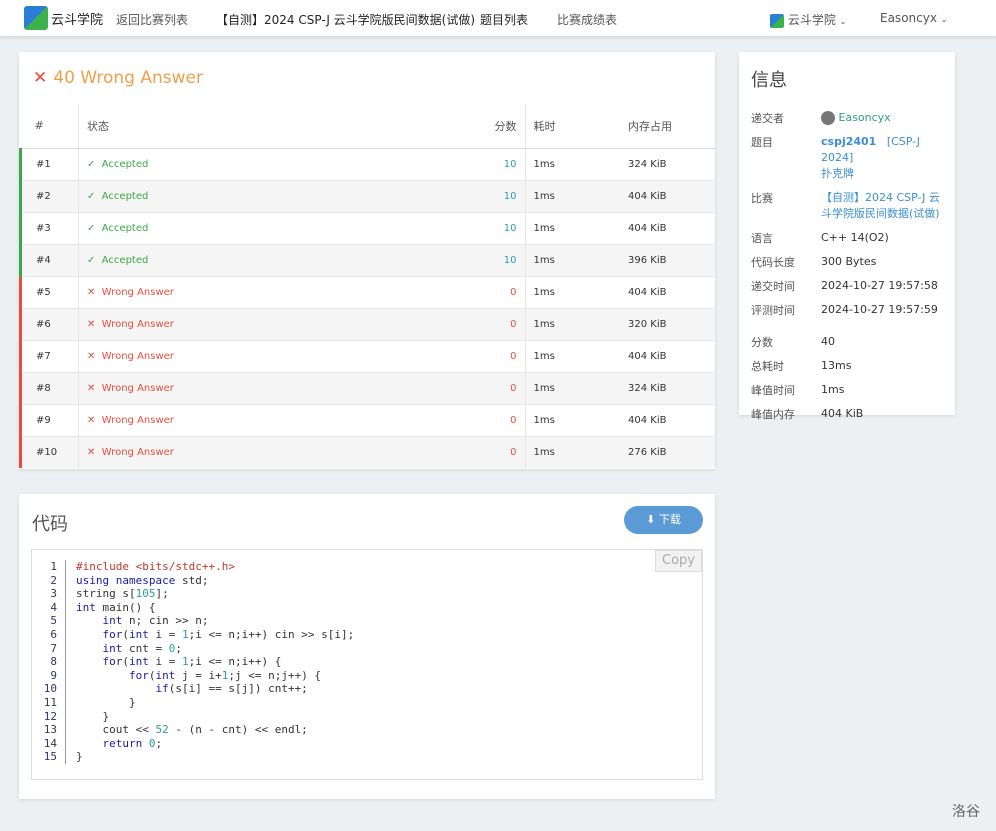 This screenshot has width=996, height=831. Describe the element at coordinates (367, 227) in the screenshot. I see `testcase-row: #3 ✓ Accepted 10 1ms 404 KiB` at that location.